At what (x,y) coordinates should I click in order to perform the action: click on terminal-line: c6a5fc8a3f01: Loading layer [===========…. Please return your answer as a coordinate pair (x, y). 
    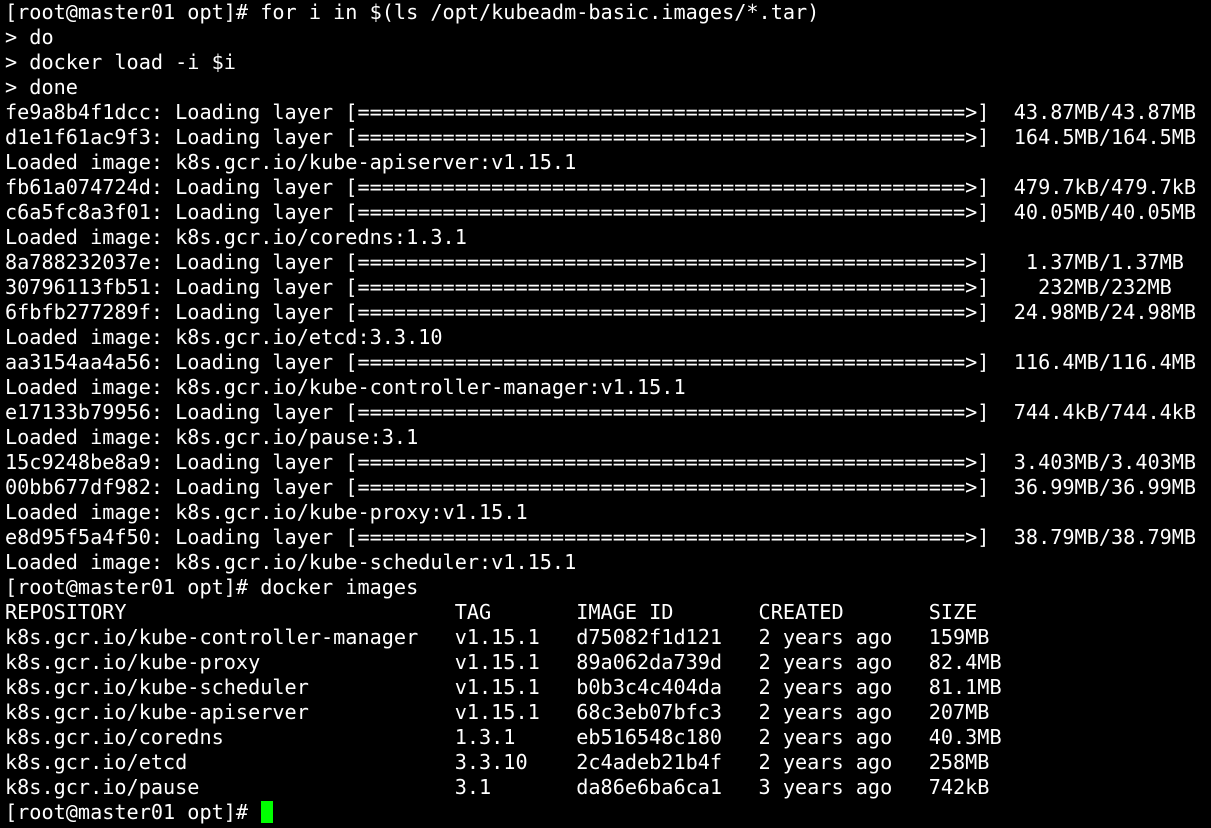
    Looking at the image, I should click on (601, 212).